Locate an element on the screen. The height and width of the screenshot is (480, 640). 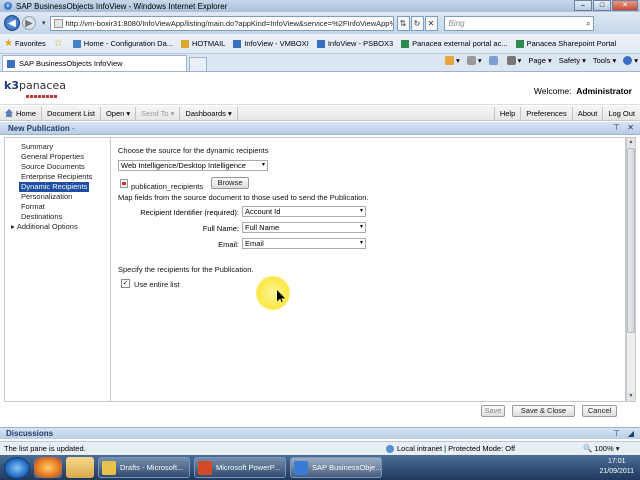
maximize-button: □ is located at coordinates (602, 5).